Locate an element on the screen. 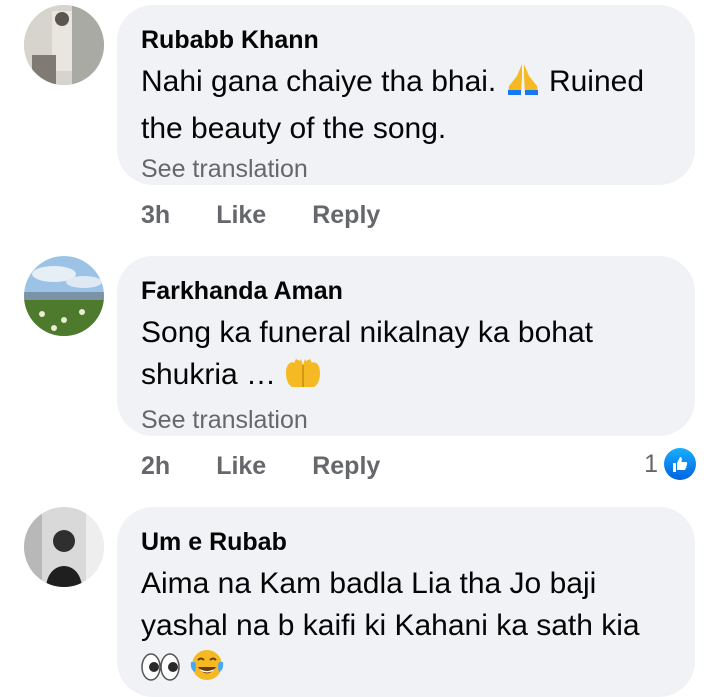  reaction-count: 1 is located at coordinates (651, 463).